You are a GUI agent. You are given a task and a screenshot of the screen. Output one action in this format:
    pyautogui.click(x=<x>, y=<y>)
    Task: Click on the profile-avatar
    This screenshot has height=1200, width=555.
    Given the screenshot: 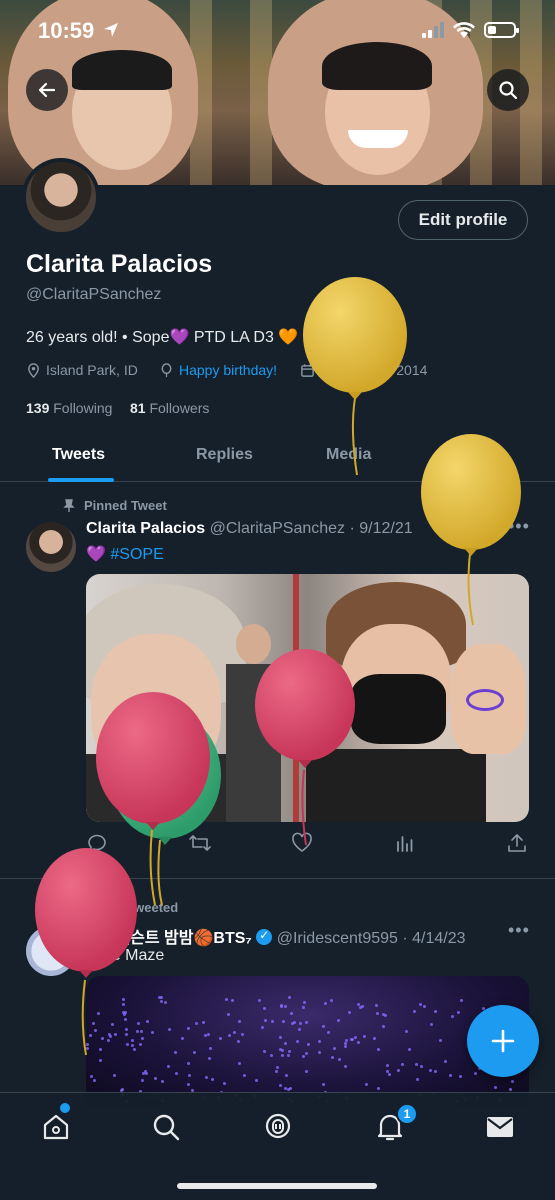 What is the action you would take?
    pyautogui.click(x=61, y=197)
    